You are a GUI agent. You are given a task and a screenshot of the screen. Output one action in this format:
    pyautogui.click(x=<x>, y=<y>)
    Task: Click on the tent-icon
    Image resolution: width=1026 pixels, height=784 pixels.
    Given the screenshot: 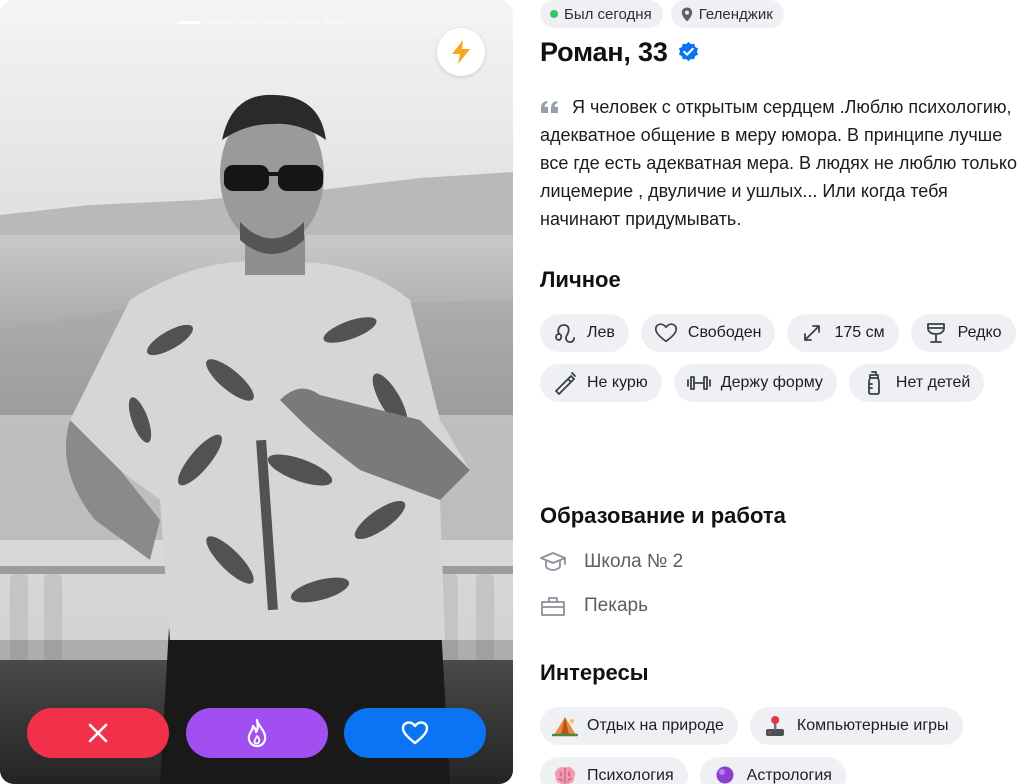 What is the action you would take?
    pyautogui.click(x=565, y=726)
    